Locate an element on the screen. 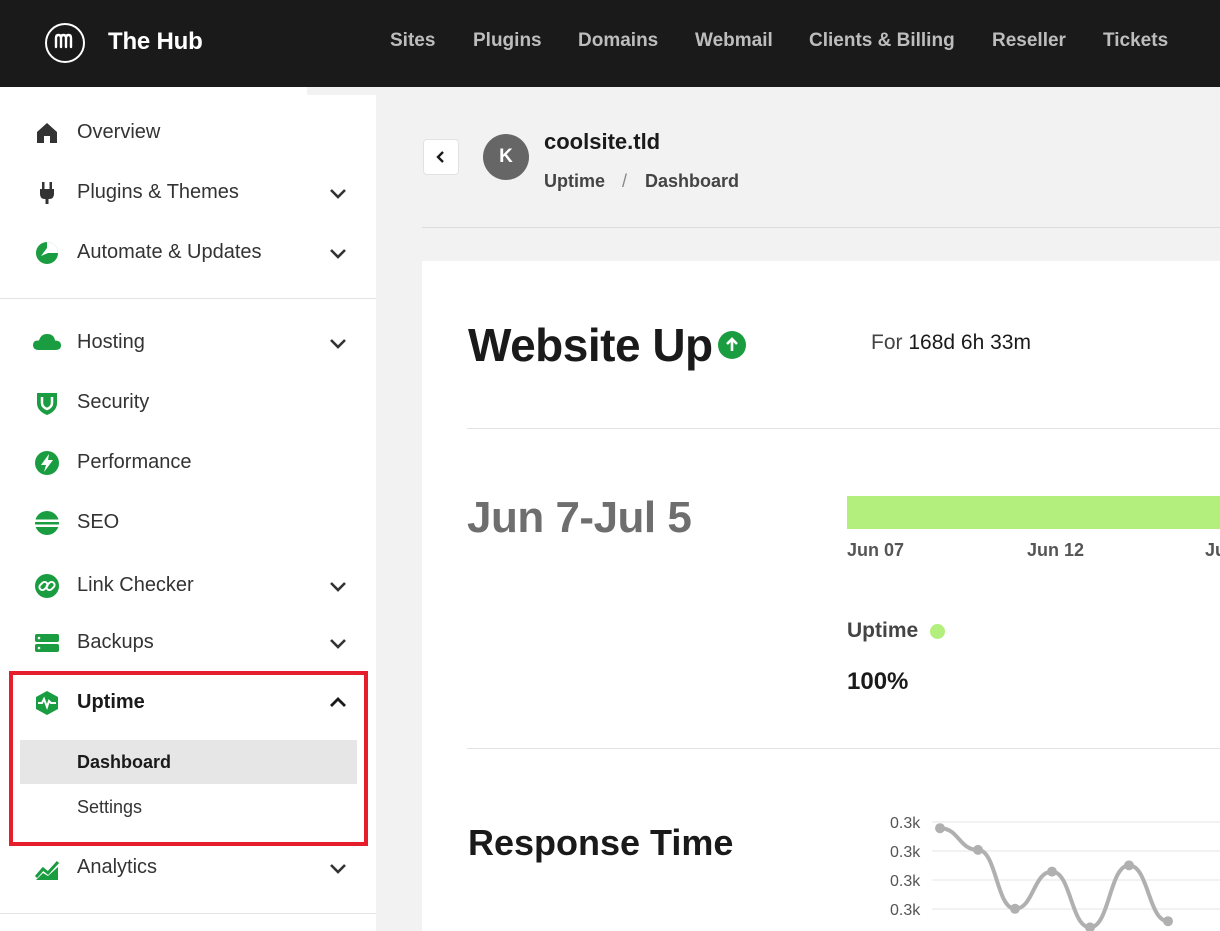 The image size is (1220, 931). sidebar-top-strip is located at coordinates (153, 91).